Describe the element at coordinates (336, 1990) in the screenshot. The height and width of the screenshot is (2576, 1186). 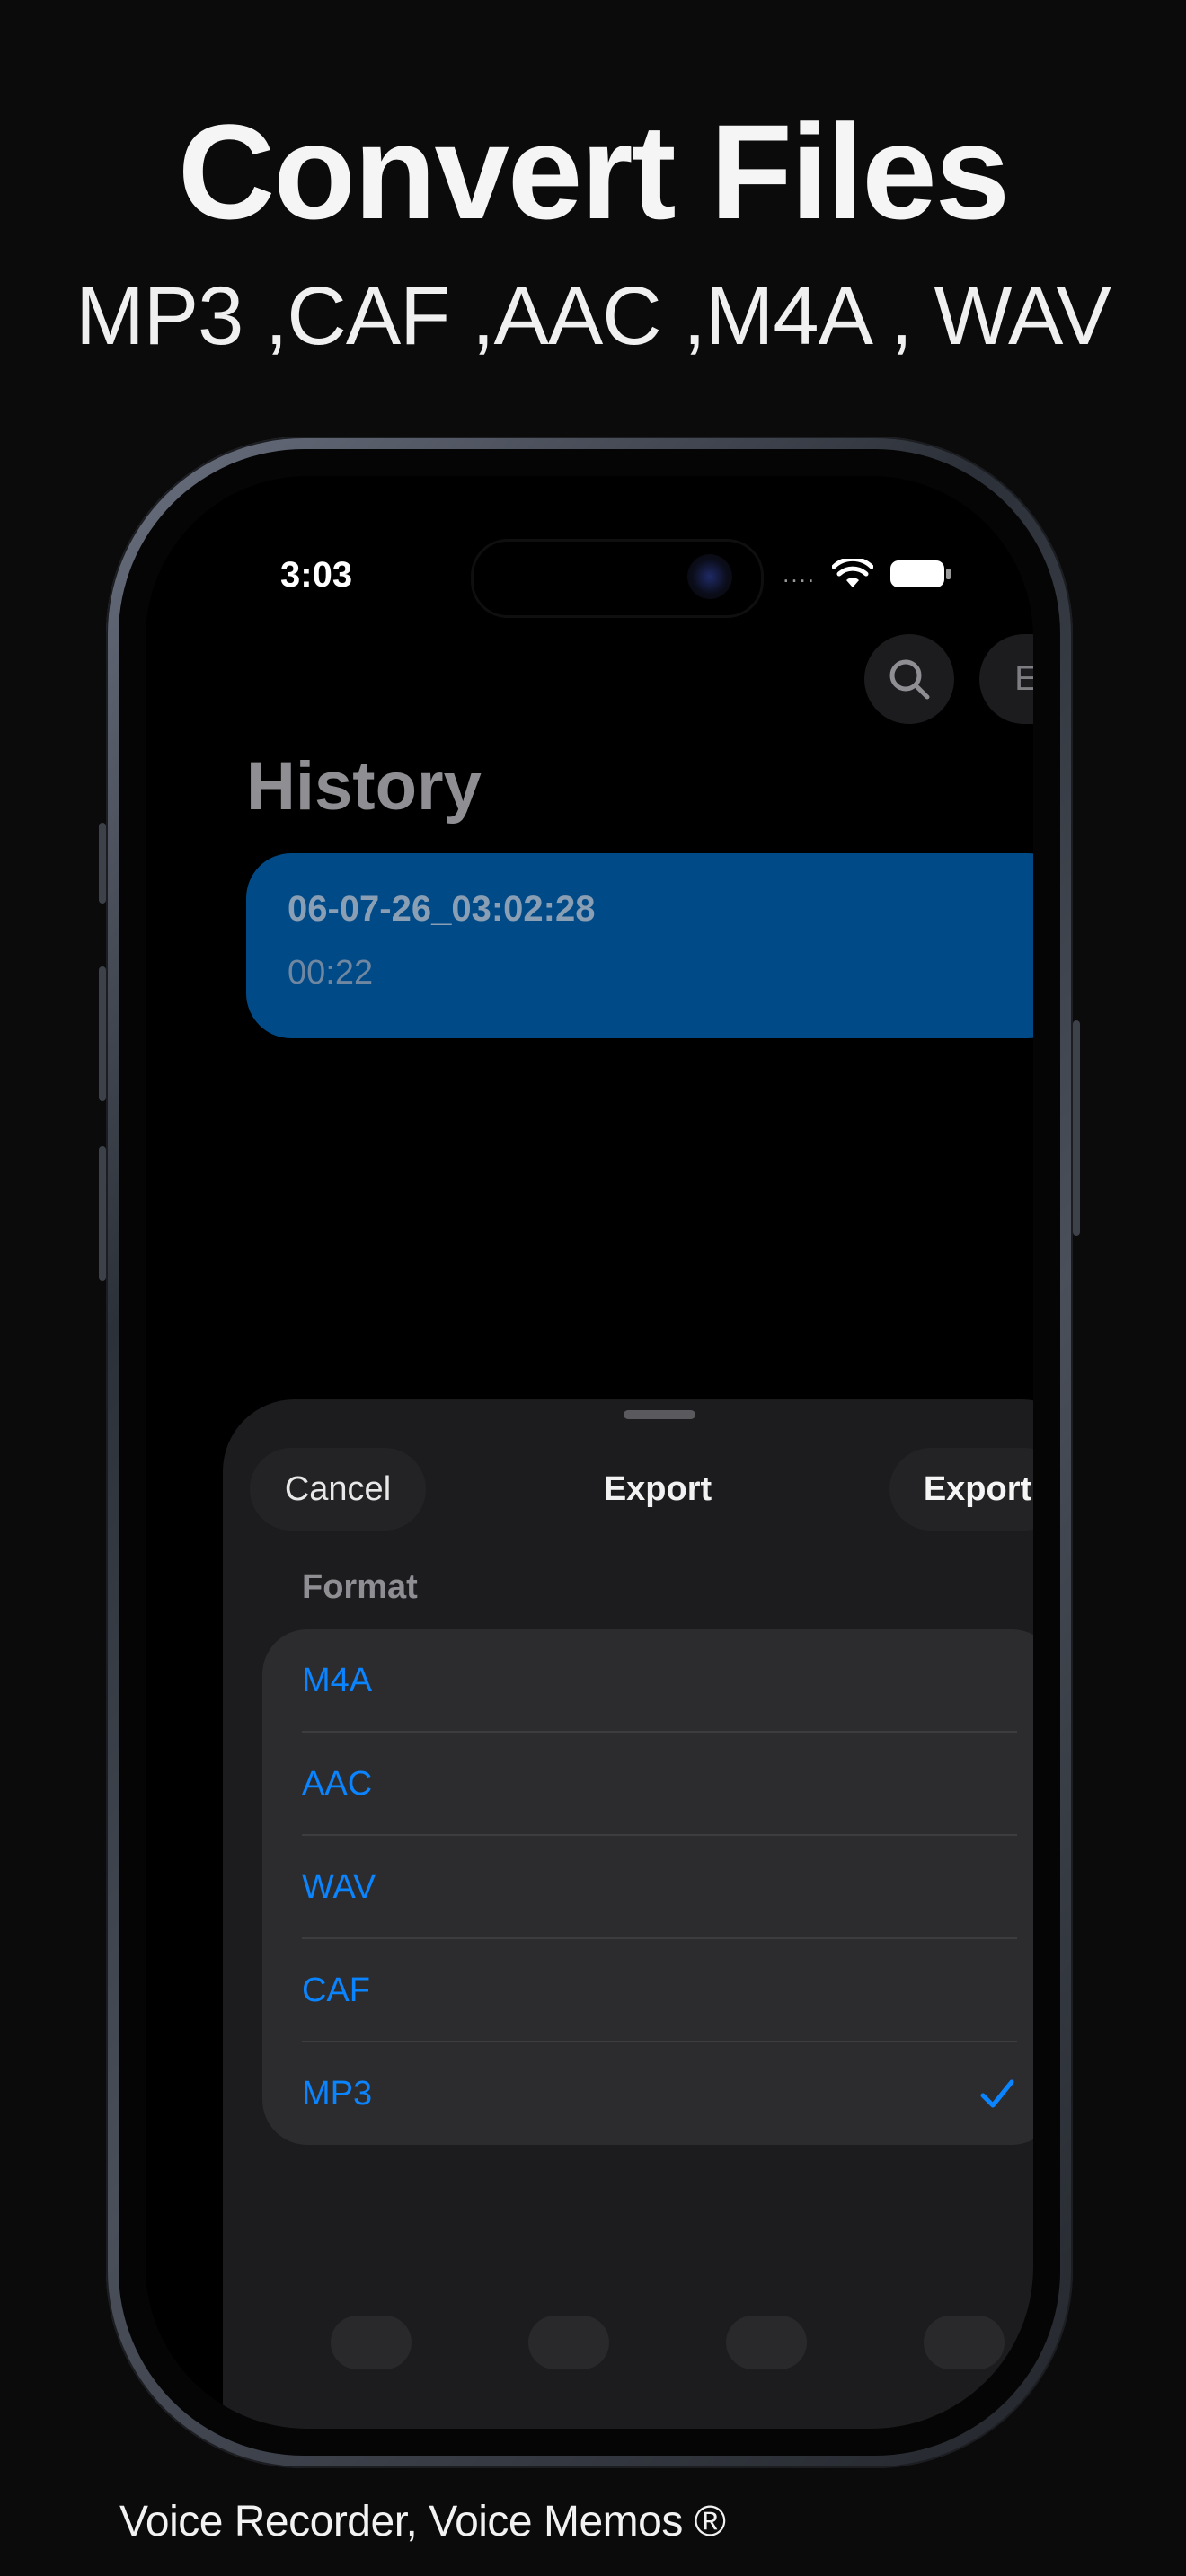
I see `format-option-label: CAF` at that location.